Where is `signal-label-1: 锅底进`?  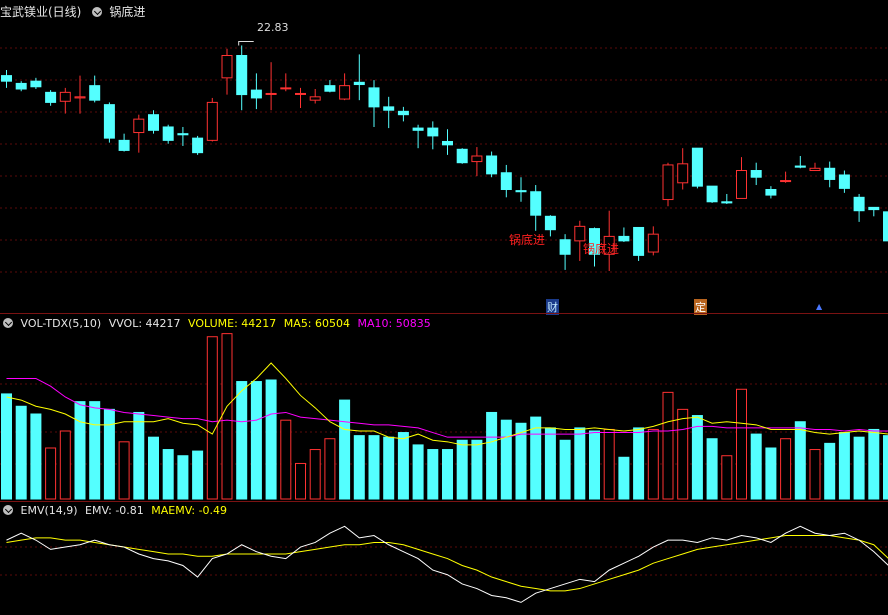
signal-label-1: 锅底进 is located at coordinates (527, 240).